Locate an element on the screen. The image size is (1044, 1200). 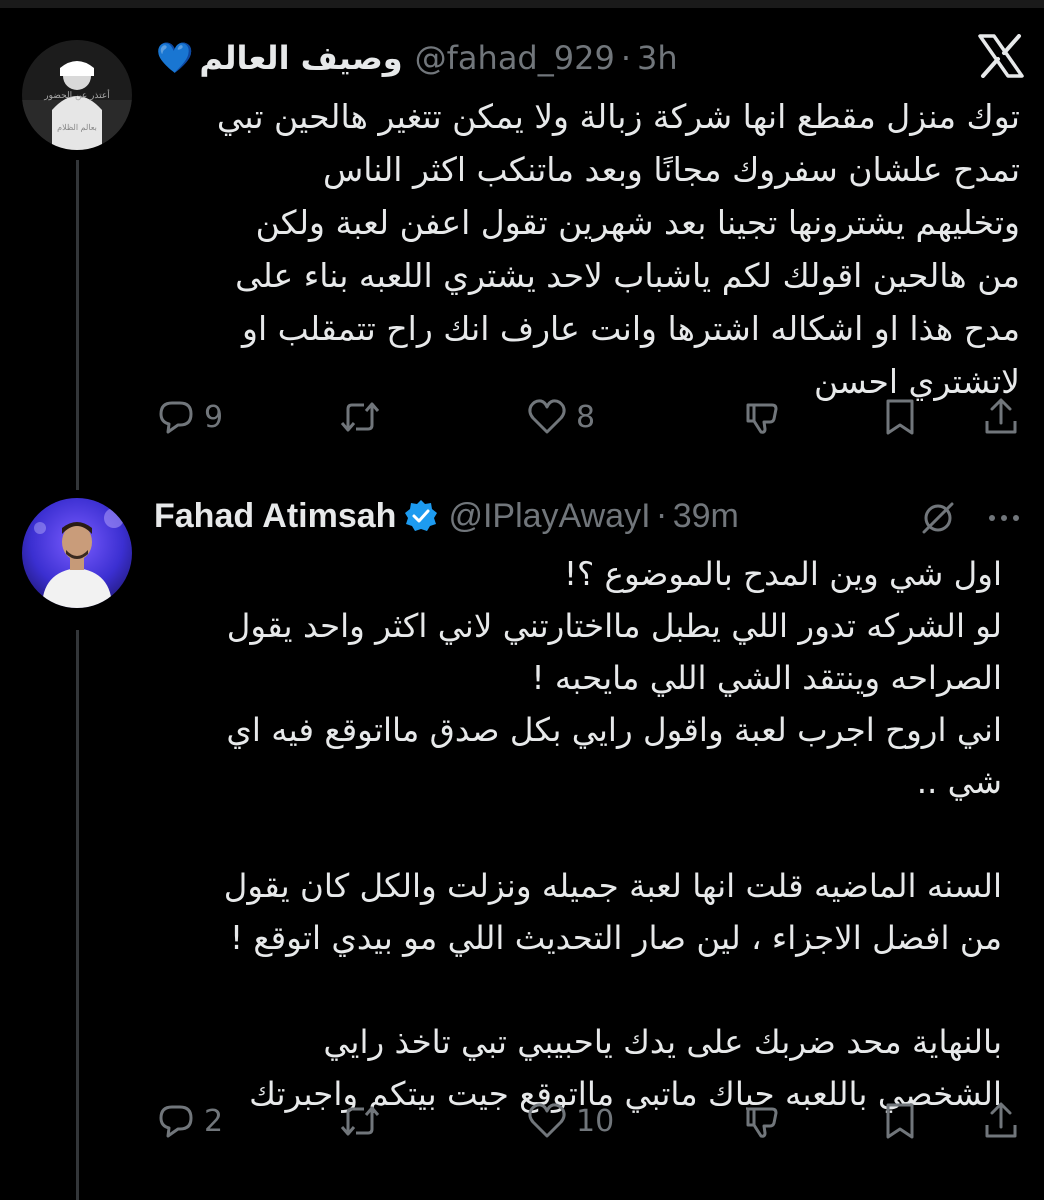
thread-connector-line is located at coordinates (77, 325).